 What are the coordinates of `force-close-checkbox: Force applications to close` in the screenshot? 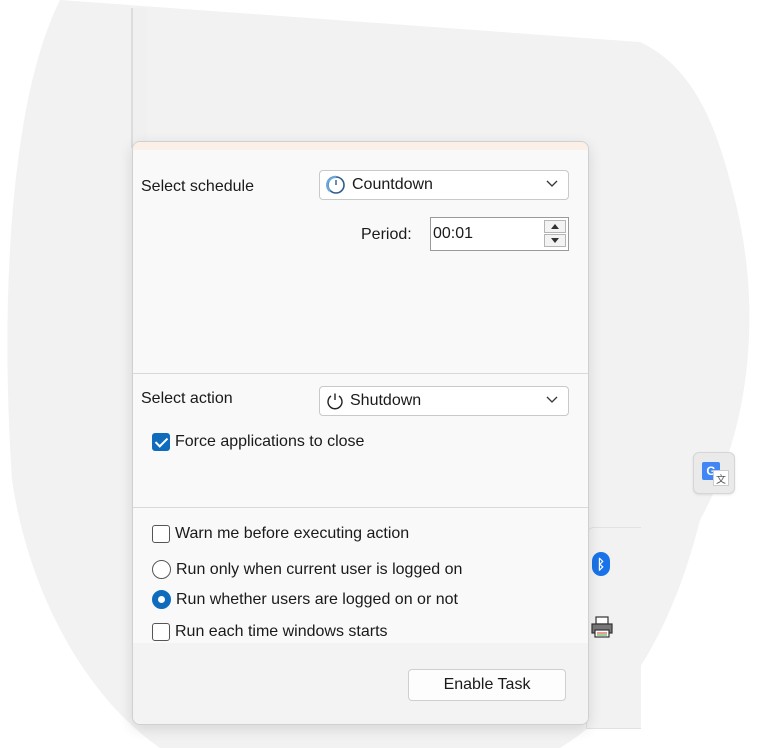 It's located at (258, 442).